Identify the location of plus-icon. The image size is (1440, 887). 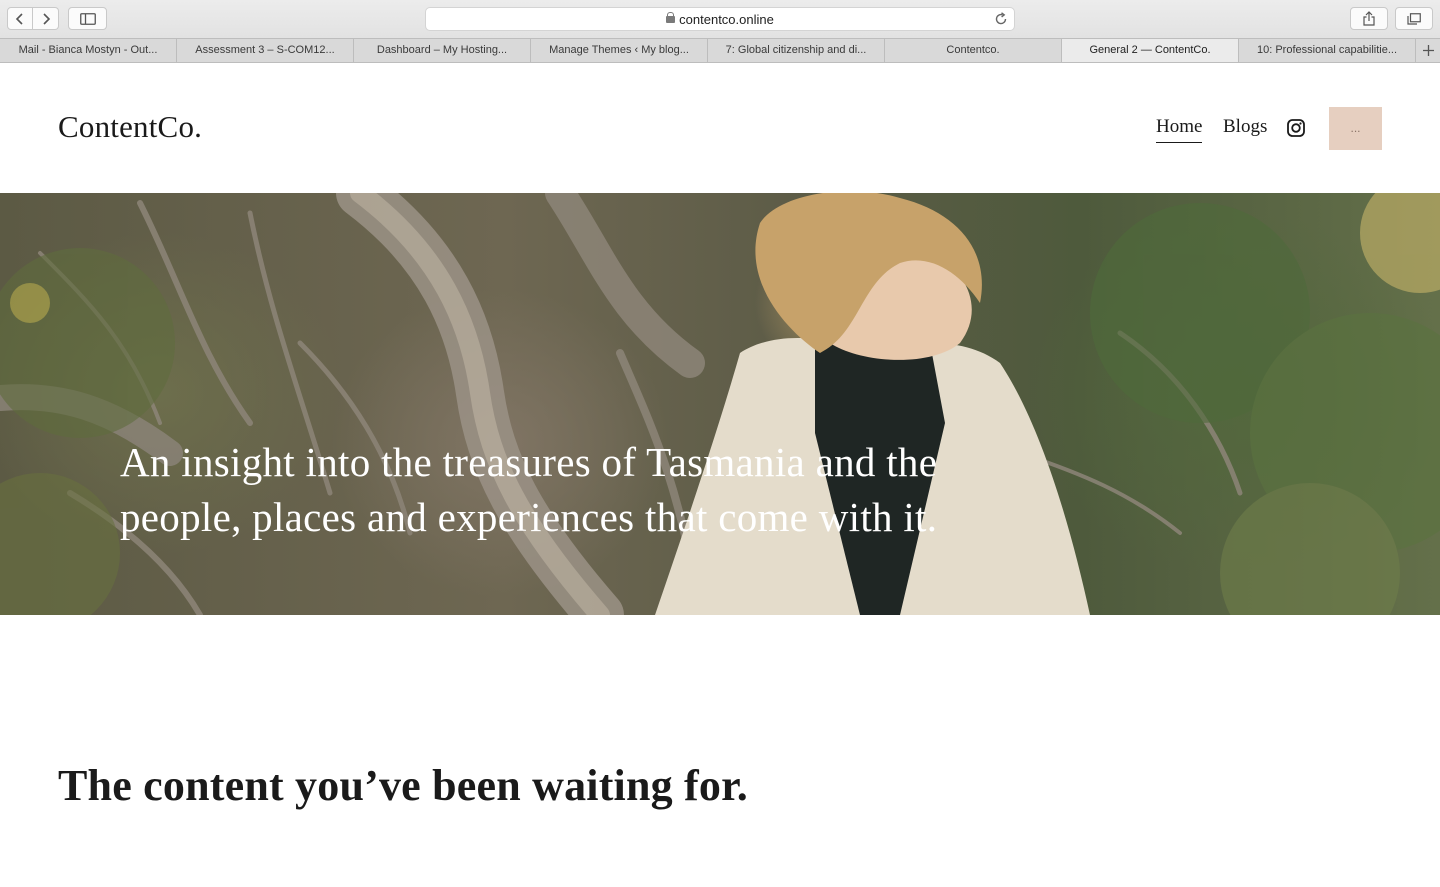
(1428, 50).